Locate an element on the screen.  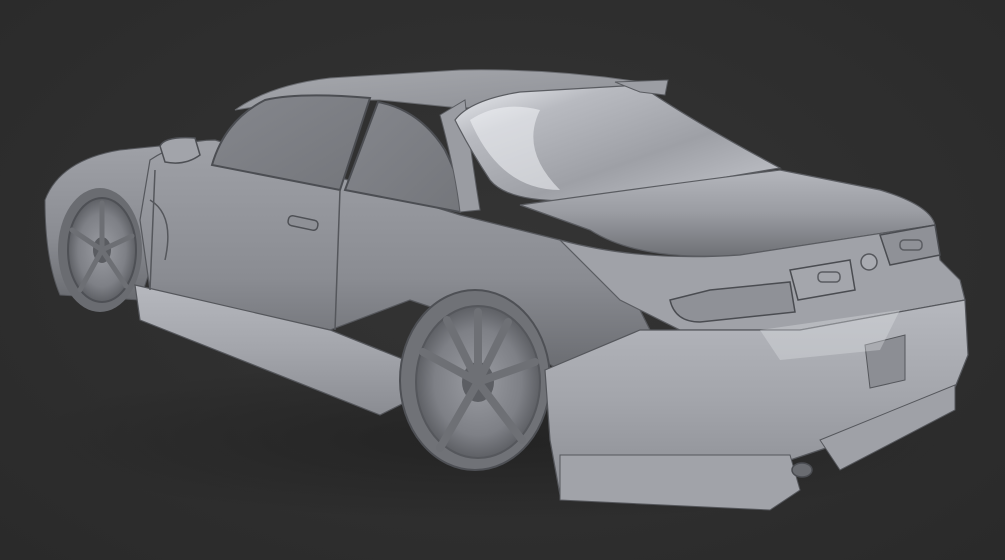
front-wheel is located at coordinates (100, 250).